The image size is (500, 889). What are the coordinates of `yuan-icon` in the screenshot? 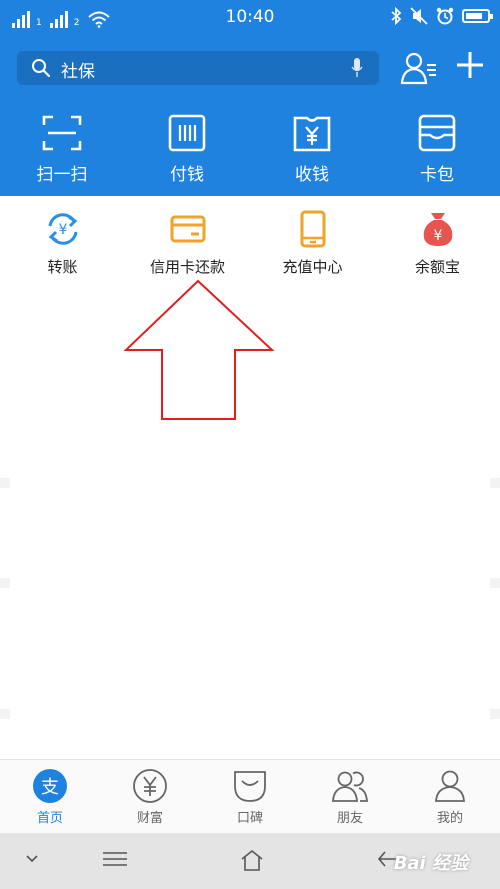 It's located at (150, 786).